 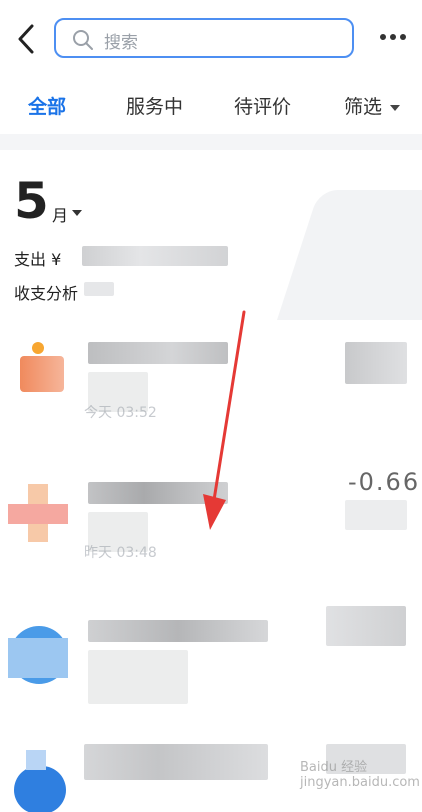 What do you see at coordinates (363, 107) in the screenshot?
I see `tab-filter-label: 筛选` at bounding box center [363, 107].